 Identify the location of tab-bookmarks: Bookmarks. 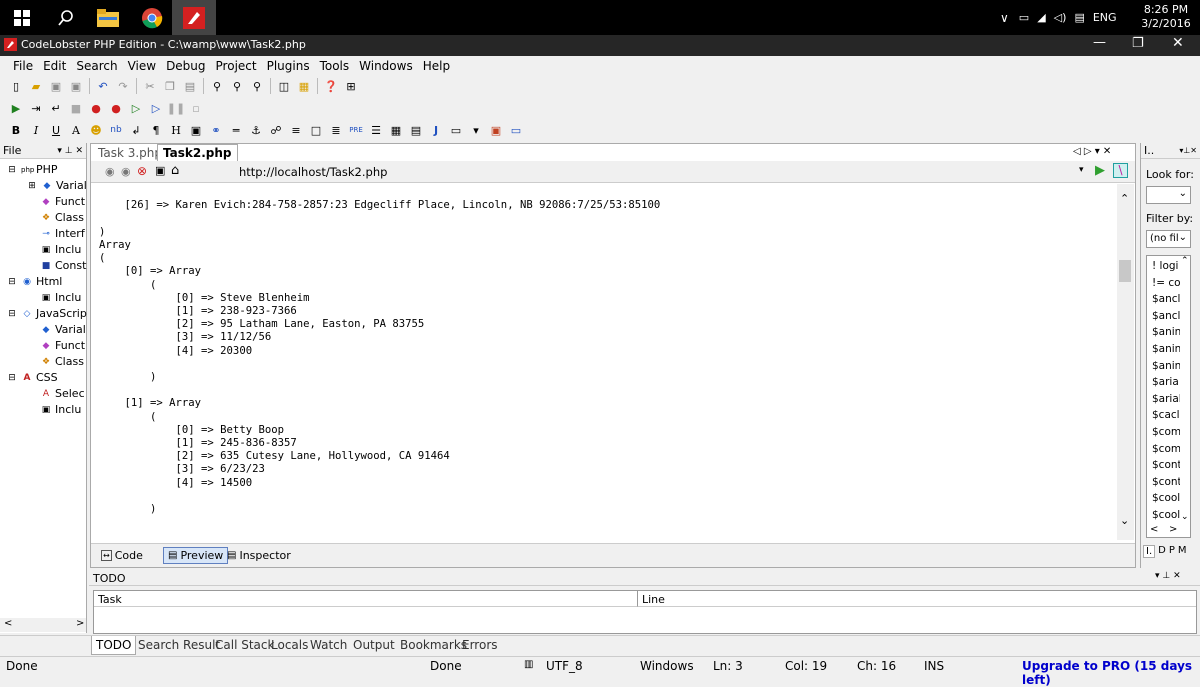
(433, 645).